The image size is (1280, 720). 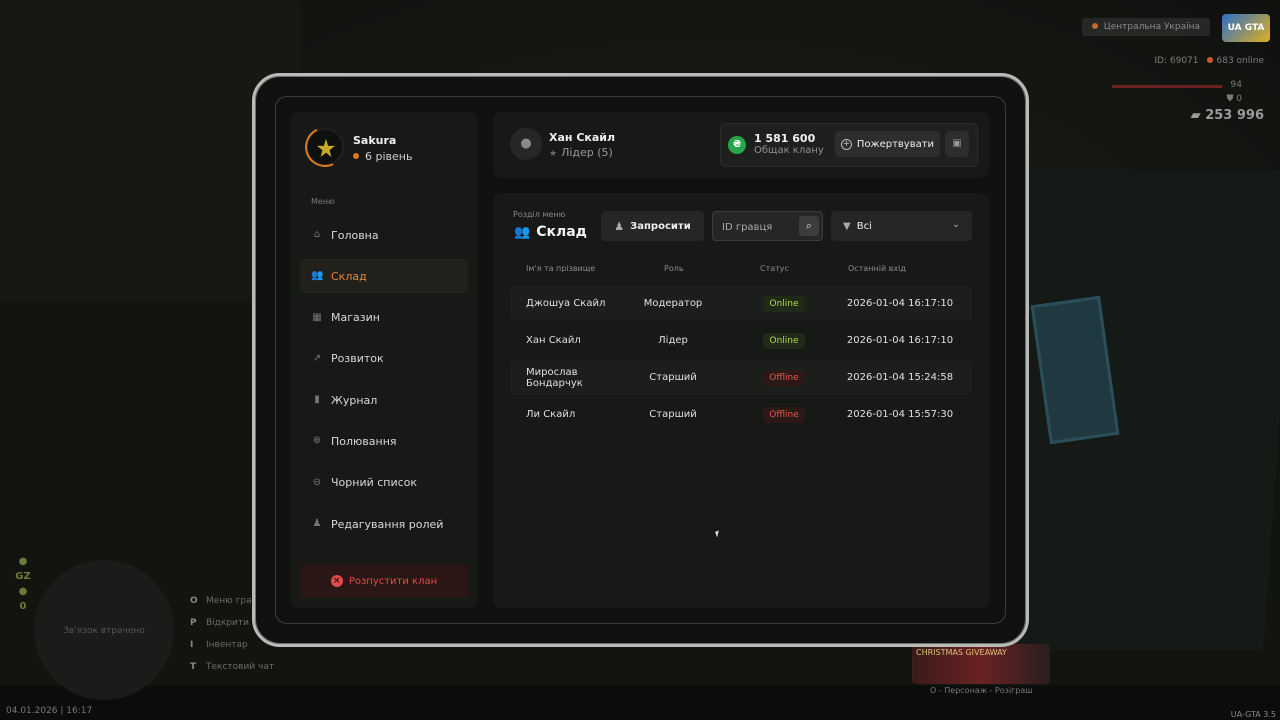 What do you see at coordinates (901, 226) in the screenshot?
I see `status-filter-dropdown: ▼ Всі ⌄` at bounding box center [901, 226].